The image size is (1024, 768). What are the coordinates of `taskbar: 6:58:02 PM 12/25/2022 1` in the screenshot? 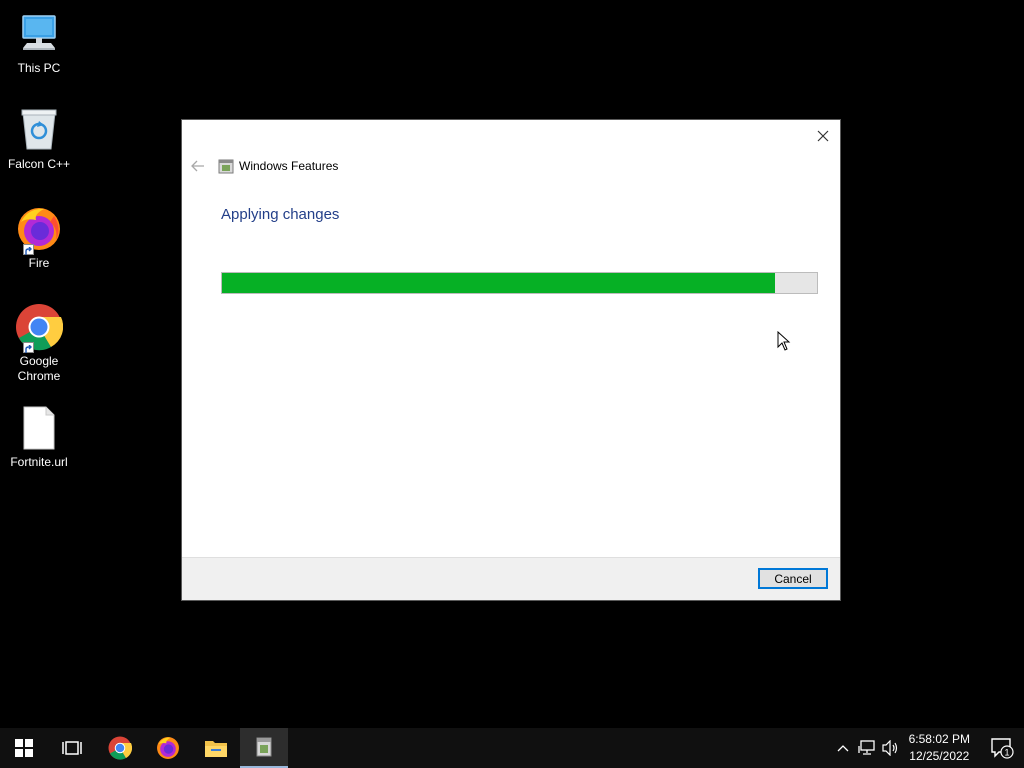 It's located at (512, 748).